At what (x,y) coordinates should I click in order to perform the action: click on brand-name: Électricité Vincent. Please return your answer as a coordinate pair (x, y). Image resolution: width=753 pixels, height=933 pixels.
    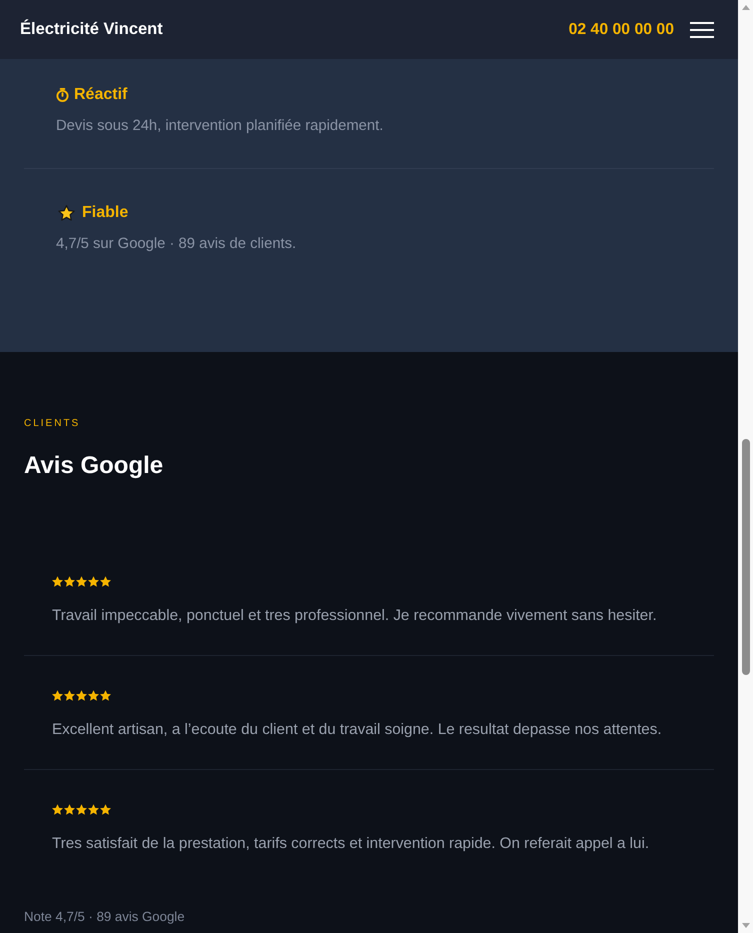
    Looking at the image, I should click on (91, 29).